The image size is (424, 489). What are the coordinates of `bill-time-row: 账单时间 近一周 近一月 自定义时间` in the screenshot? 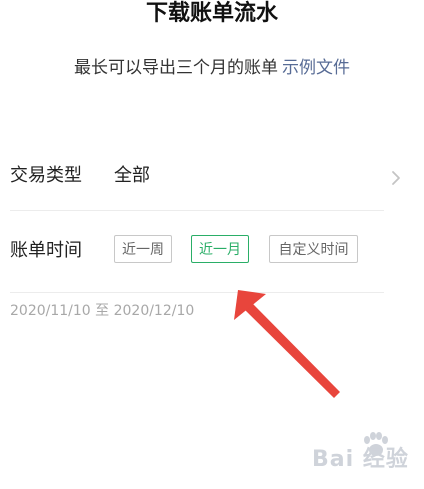 It's located at (197, 252).